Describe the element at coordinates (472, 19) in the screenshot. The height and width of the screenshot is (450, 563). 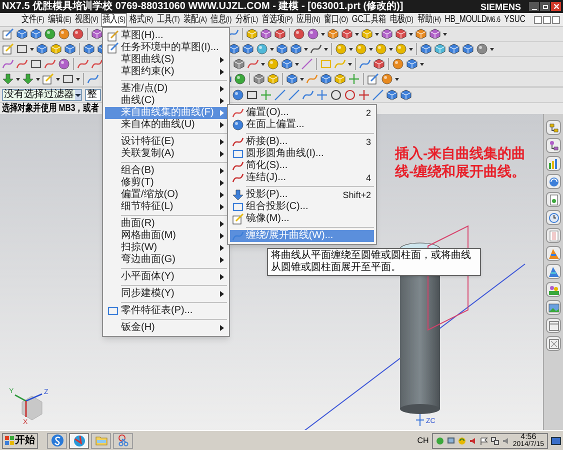
I see `menu-item: HB_MOULDM6.6` at that location.